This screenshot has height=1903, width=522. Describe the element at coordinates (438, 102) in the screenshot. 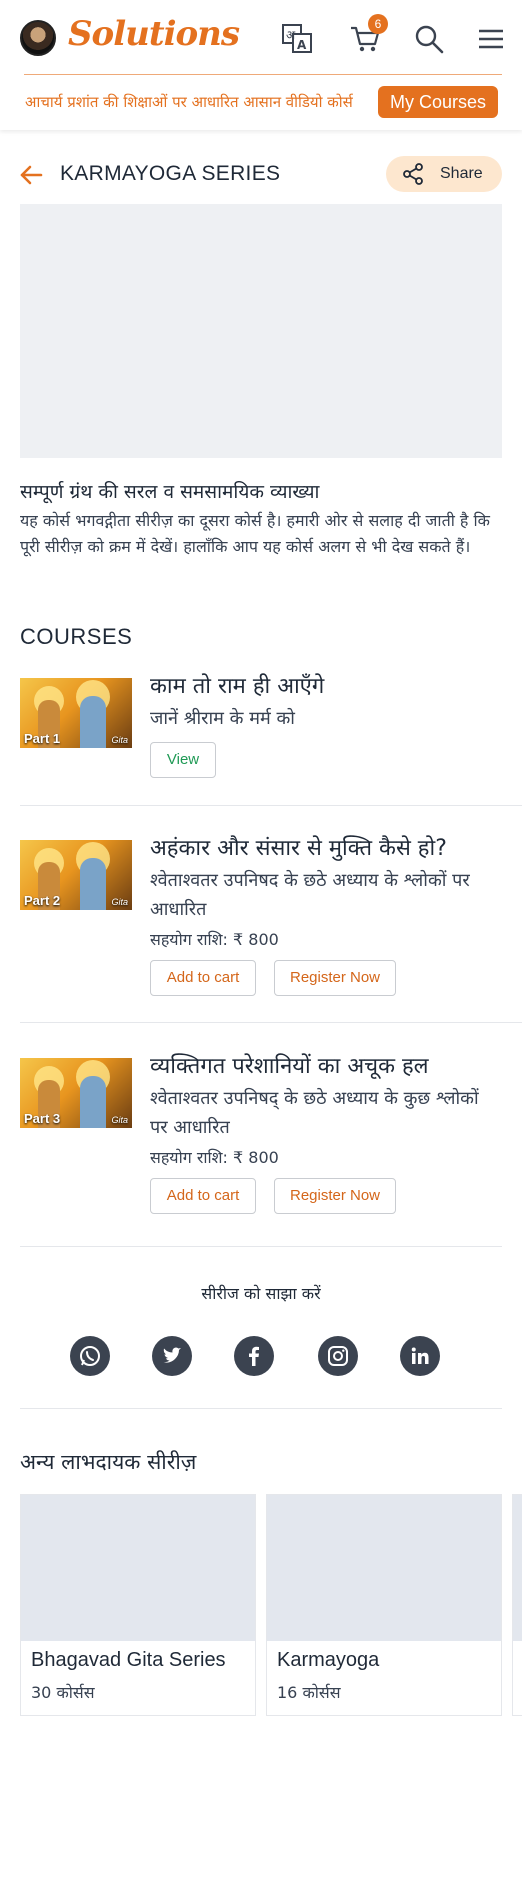

I see `my-courses-button: My Courses` at that location.